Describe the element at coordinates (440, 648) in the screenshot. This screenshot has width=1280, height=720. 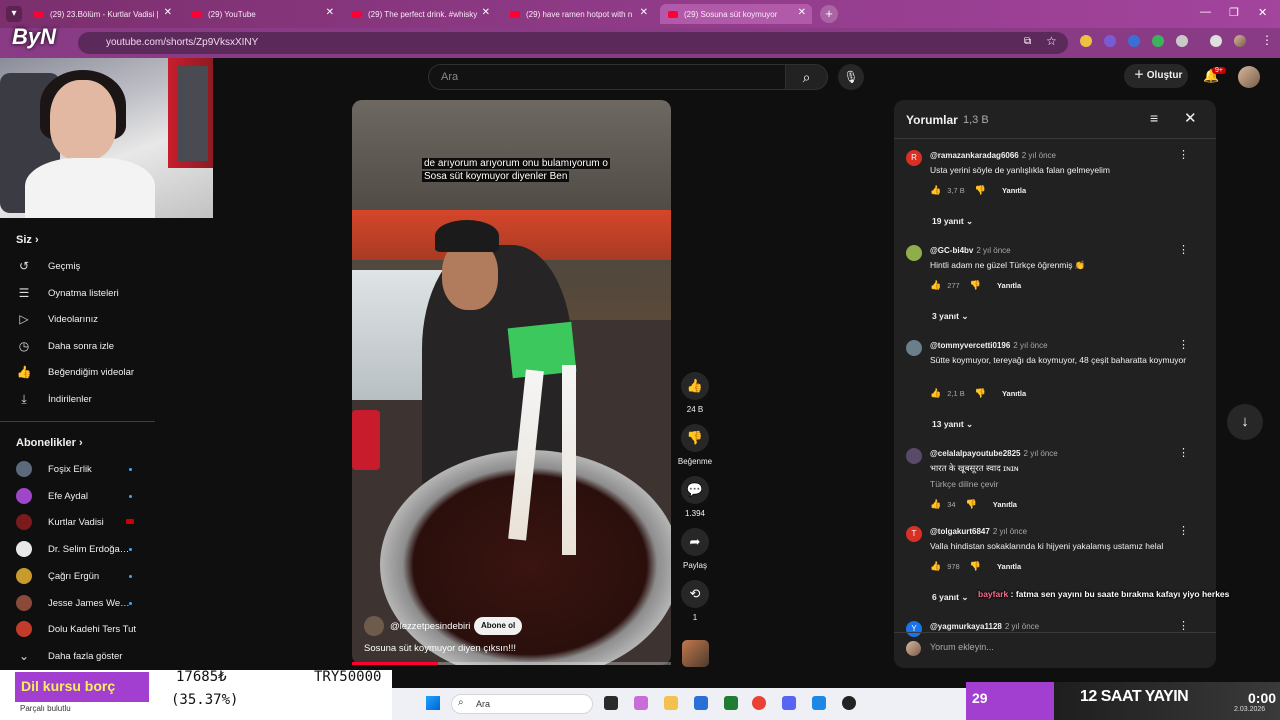
I see `video-title: Sosuna süt koymuyor diyen çıksın!!!` at that location.